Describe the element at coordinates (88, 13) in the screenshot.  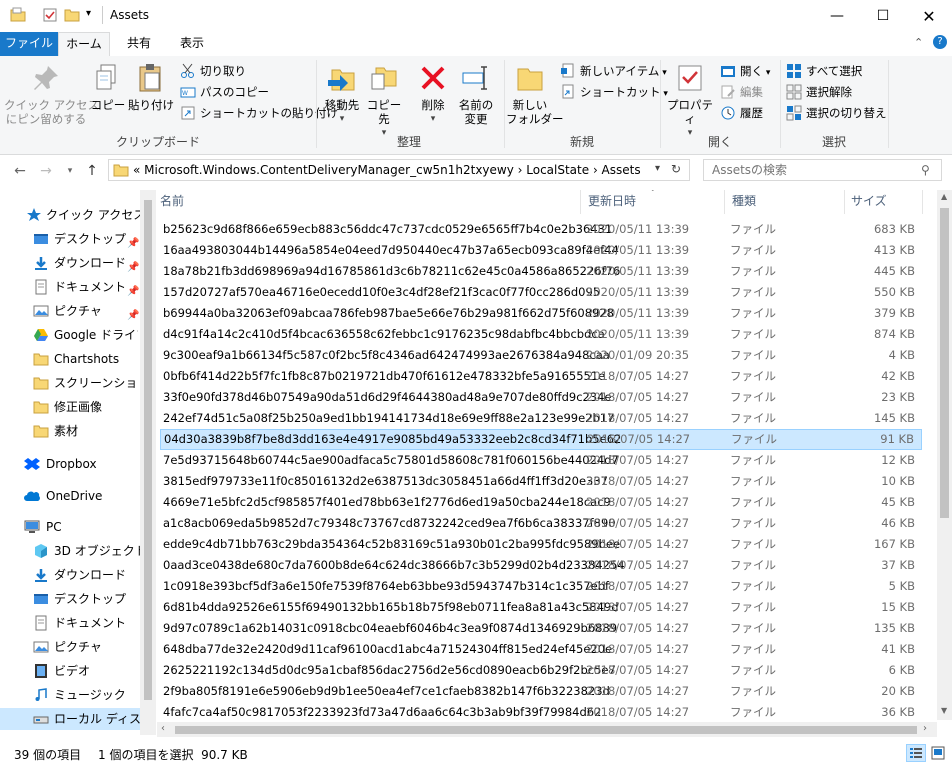
I see `quick-access-dropdown-icon: ▾` at that location.